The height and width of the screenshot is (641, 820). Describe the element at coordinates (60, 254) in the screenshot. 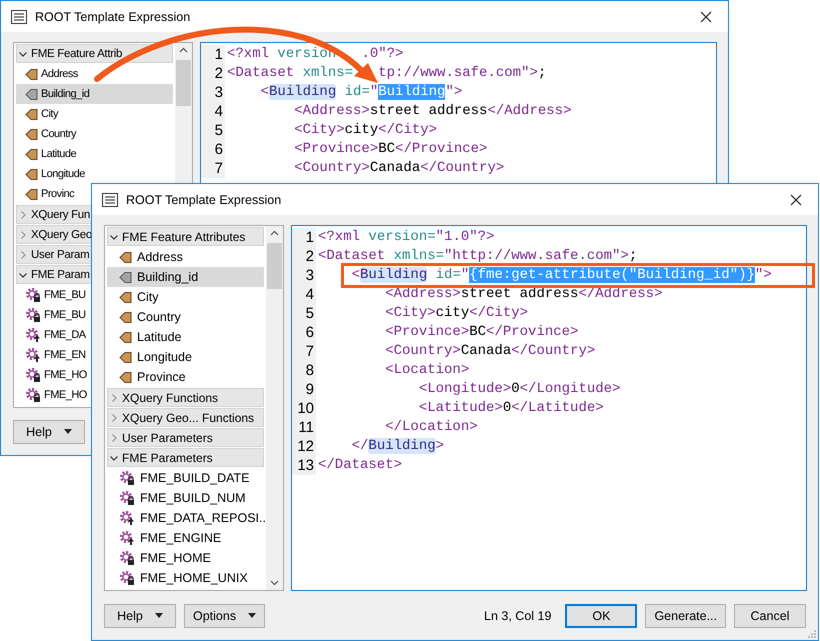

I see `section-label: User Param` at that location.